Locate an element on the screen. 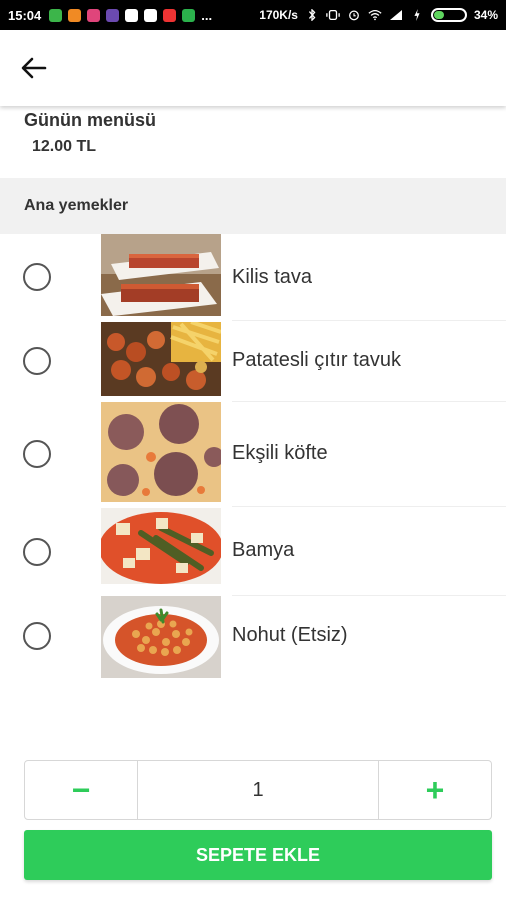 This screenshot has height=900, width=506. list-item: Kilis tava is located at coordinates (253, 277).